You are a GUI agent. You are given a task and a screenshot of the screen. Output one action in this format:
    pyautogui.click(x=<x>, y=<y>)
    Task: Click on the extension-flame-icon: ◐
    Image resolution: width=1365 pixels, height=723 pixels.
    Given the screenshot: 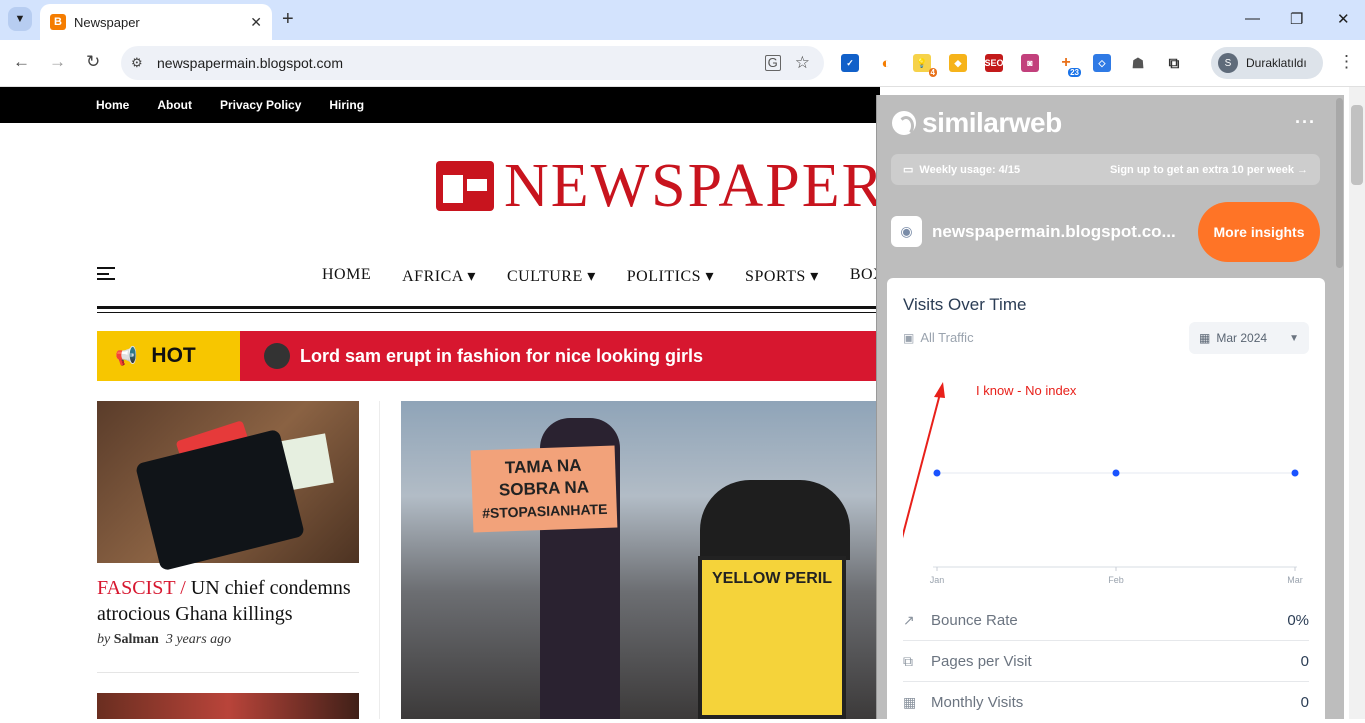 What is the action you would take?
    pyautogui.click(x=886, y=63)
    